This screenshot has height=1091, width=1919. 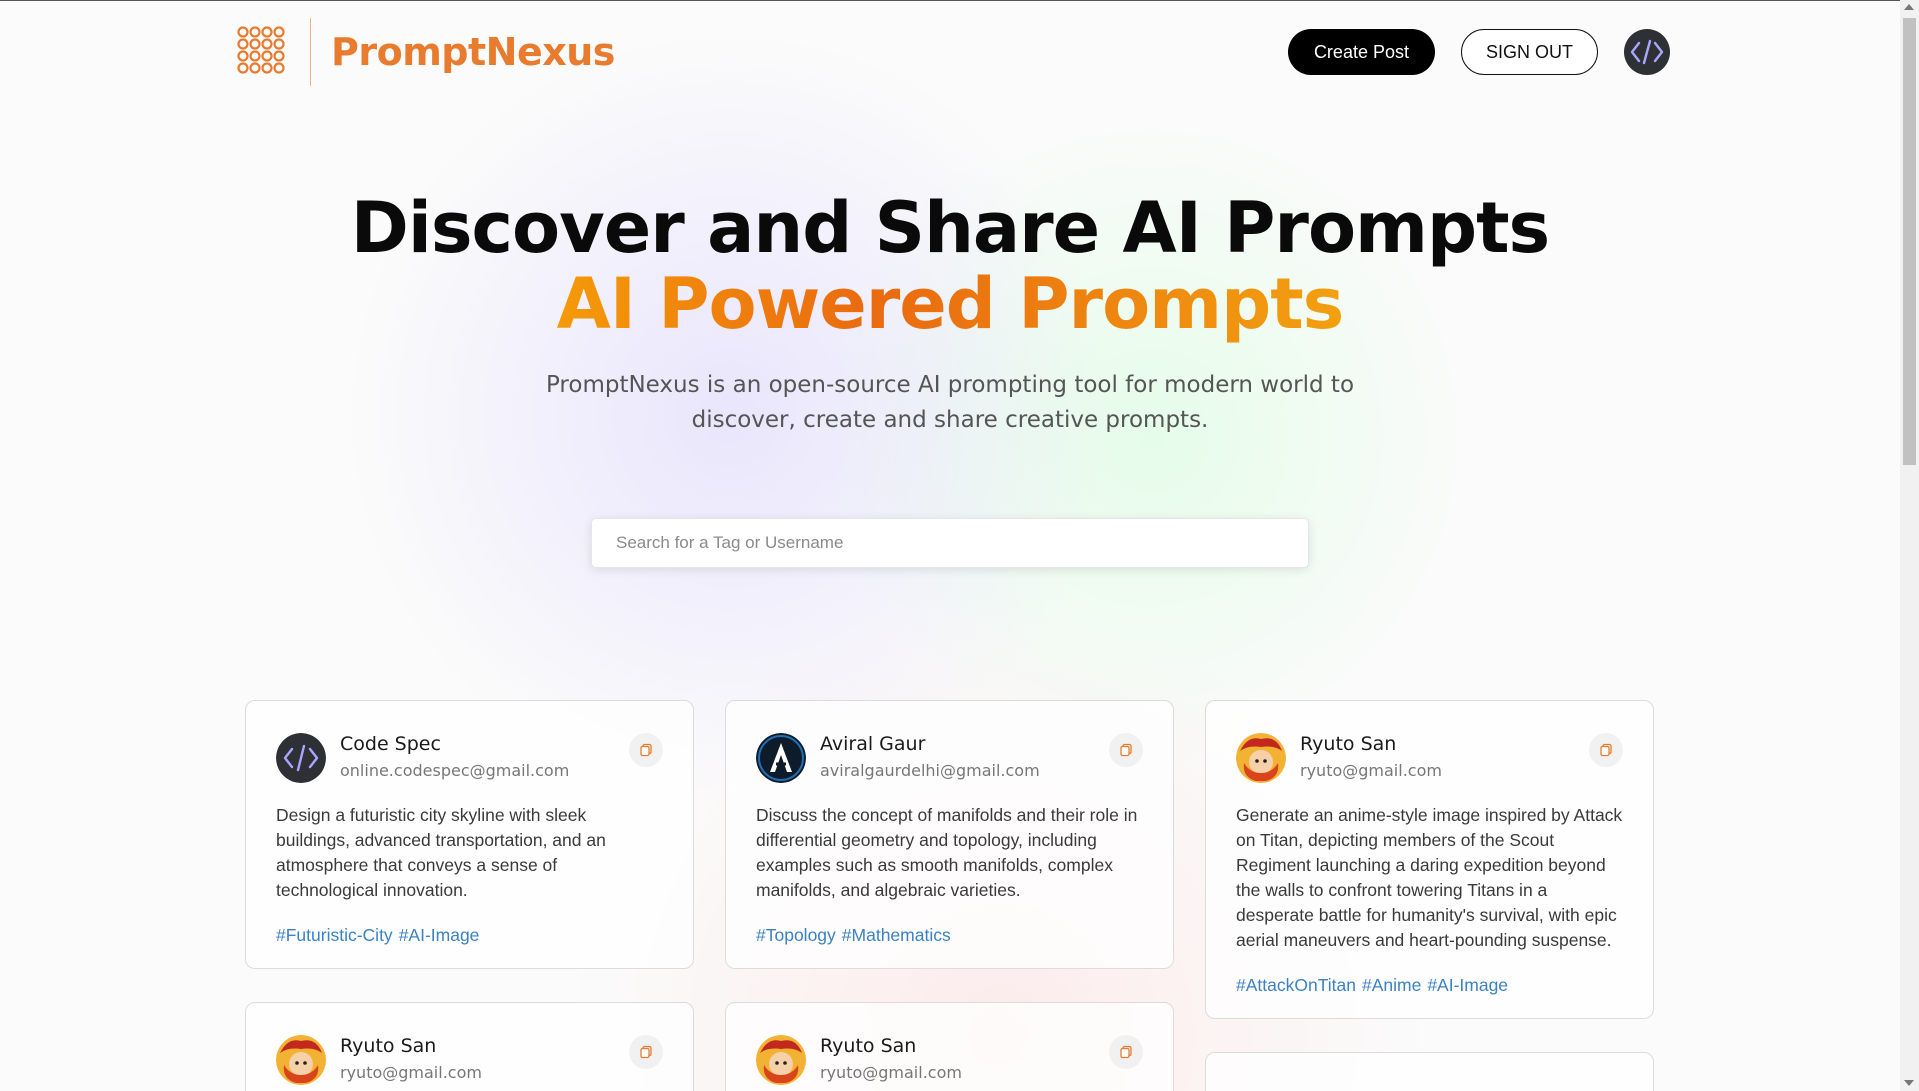 I want to click on search-box, so click(x=950, y=543).